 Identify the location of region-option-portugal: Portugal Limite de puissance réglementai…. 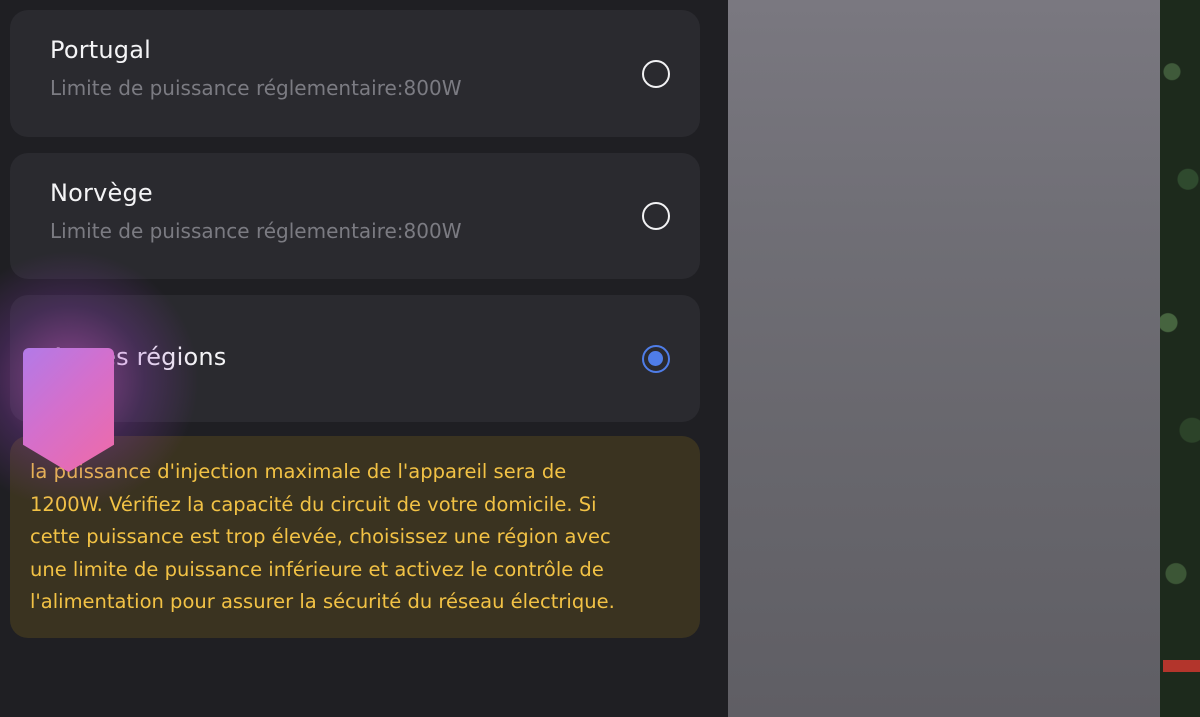
(355, 73).